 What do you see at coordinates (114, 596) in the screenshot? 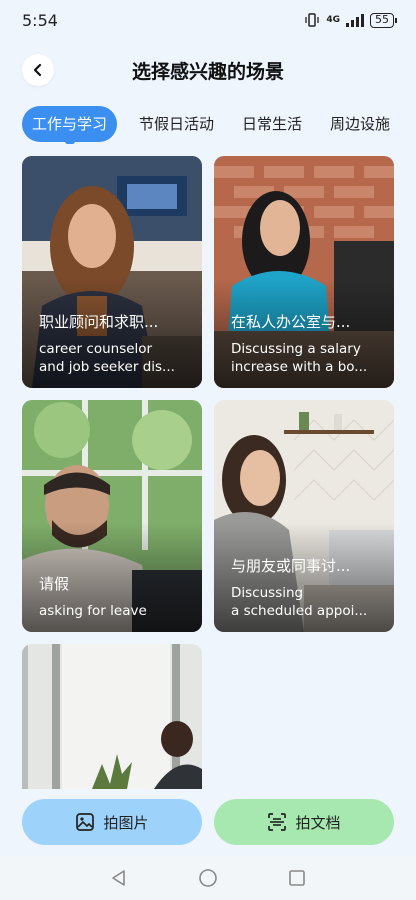
I see `card-text: 请假 asking for leave` at bounding box center [114, 596].